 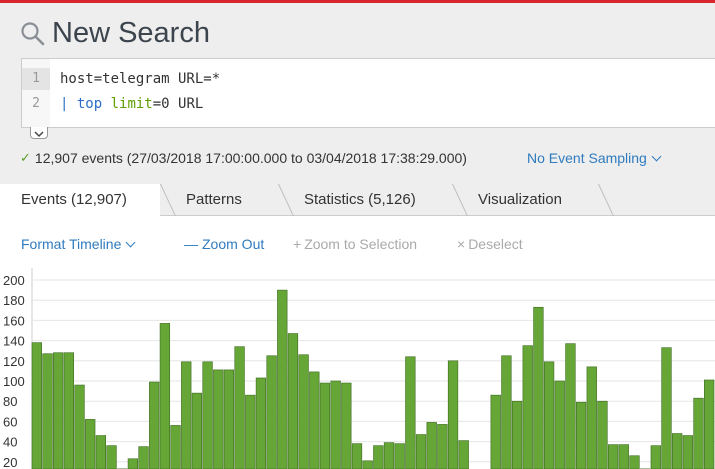 I want to click on deselect-button: × Deselect, so click(x=490, y=244).